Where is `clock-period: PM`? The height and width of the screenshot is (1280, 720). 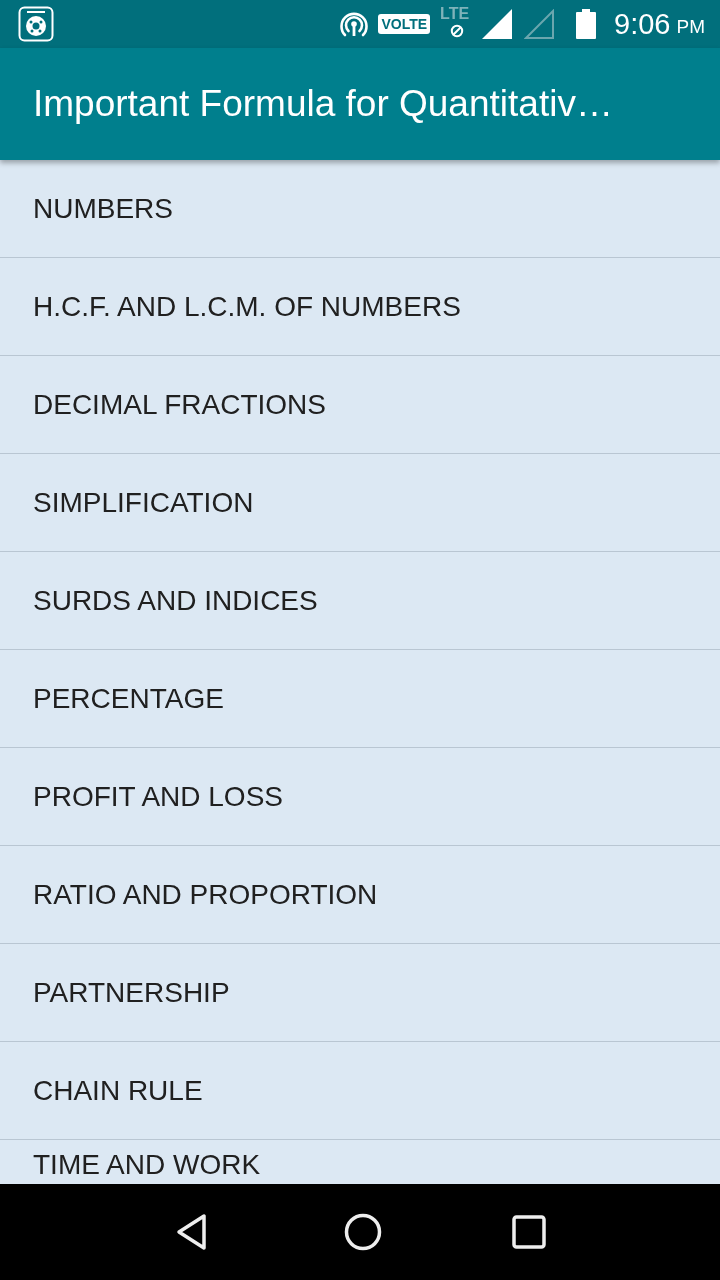
clock-period: PM is located at coordinates (690, 26).